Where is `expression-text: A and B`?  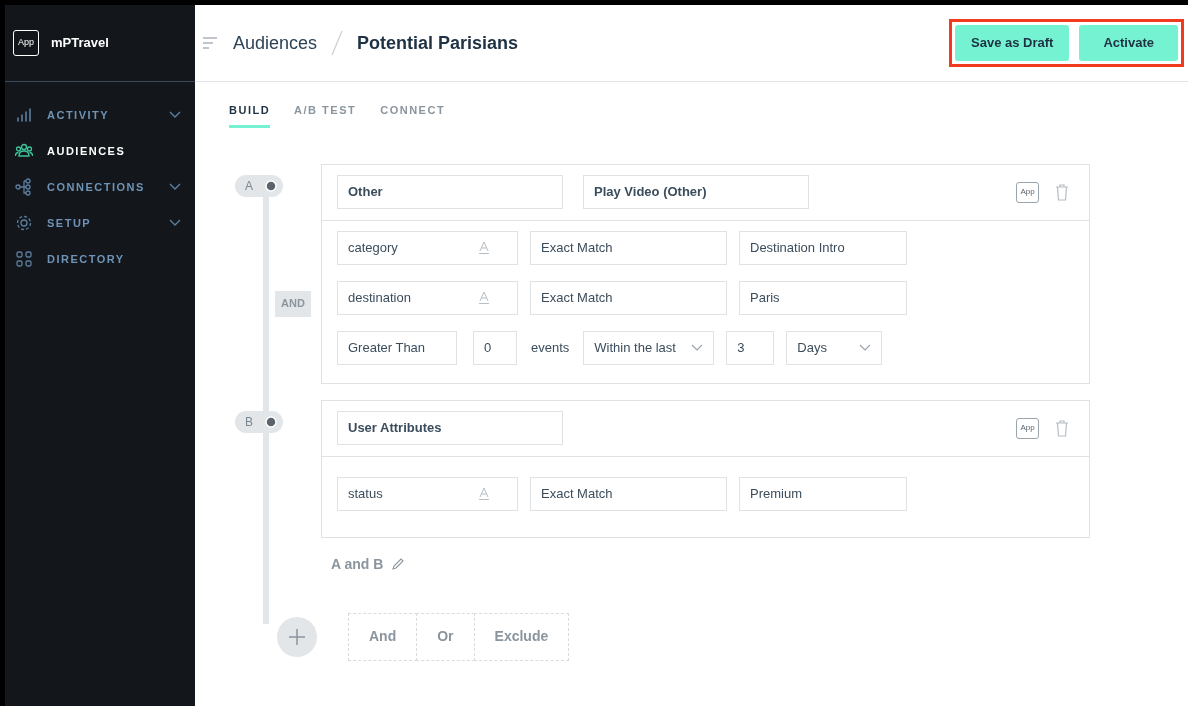 expression-text: A and B is located at coordinates (357, 564).